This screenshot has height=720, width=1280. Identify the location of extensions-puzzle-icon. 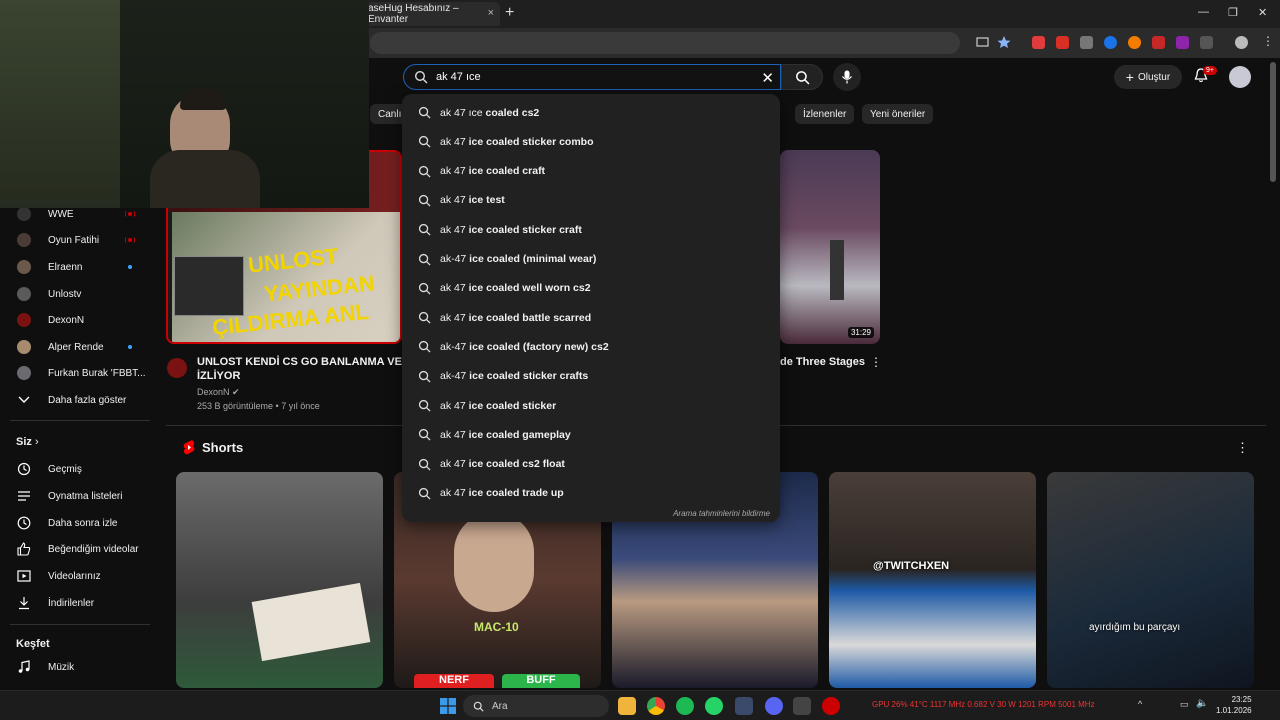
(1206, 42).